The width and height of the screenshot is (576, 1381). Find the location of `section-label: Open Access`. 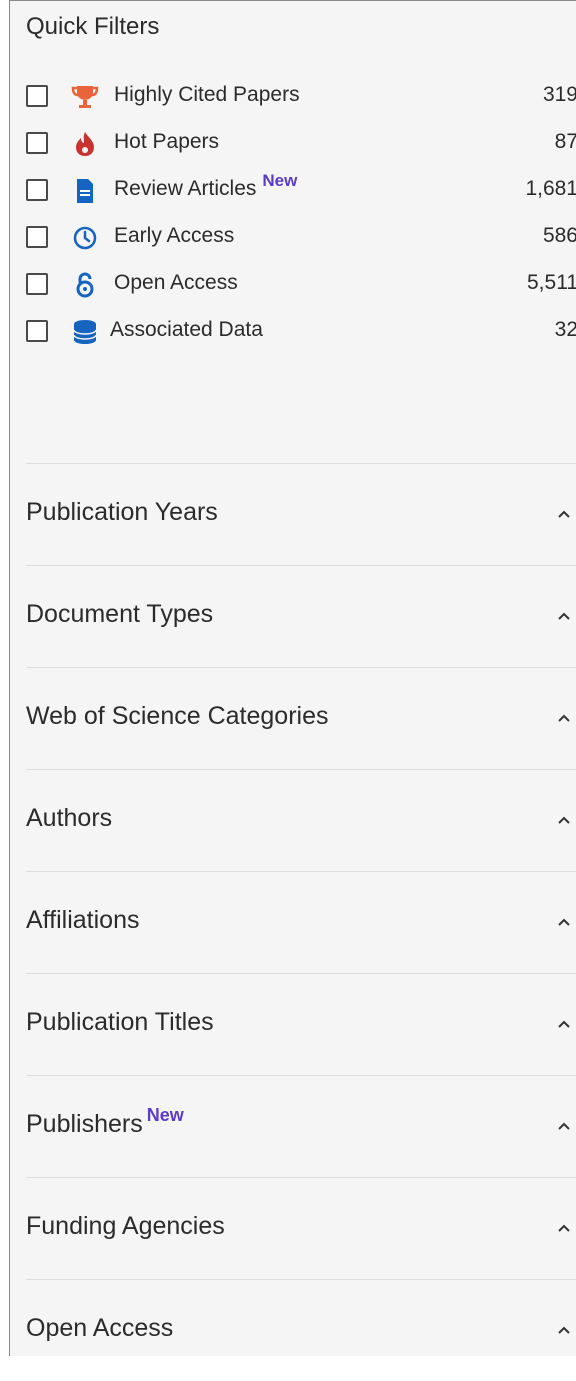

section-label: Open Access is located at coordinates (100, 1328).